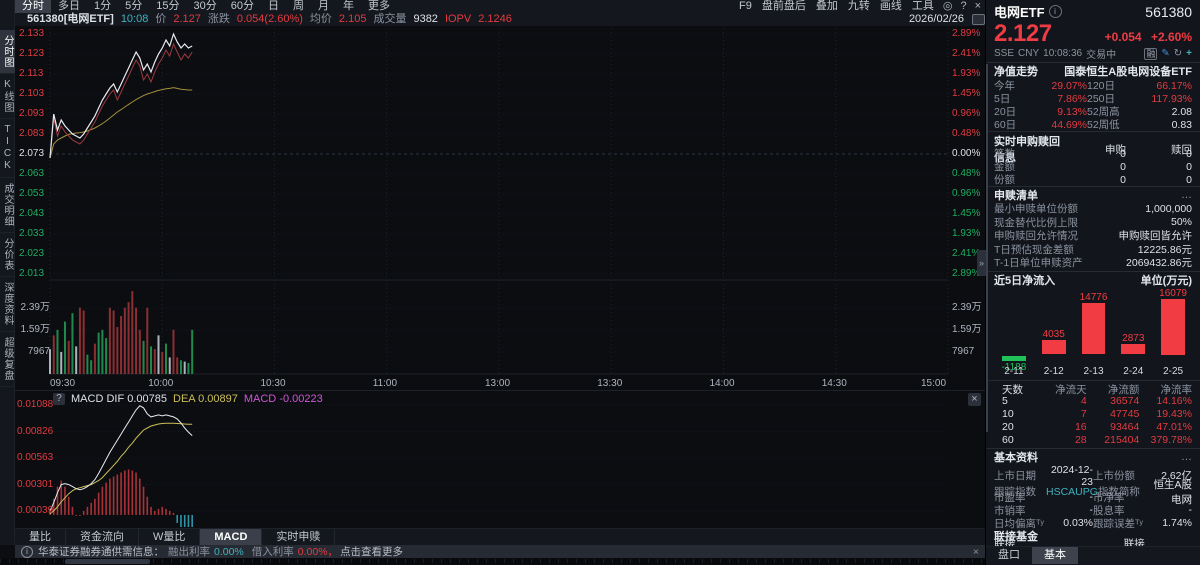 This screenshot has width=1200, height=565. I want to click on panel-tab-基本: 基本, so click(1055, 555).